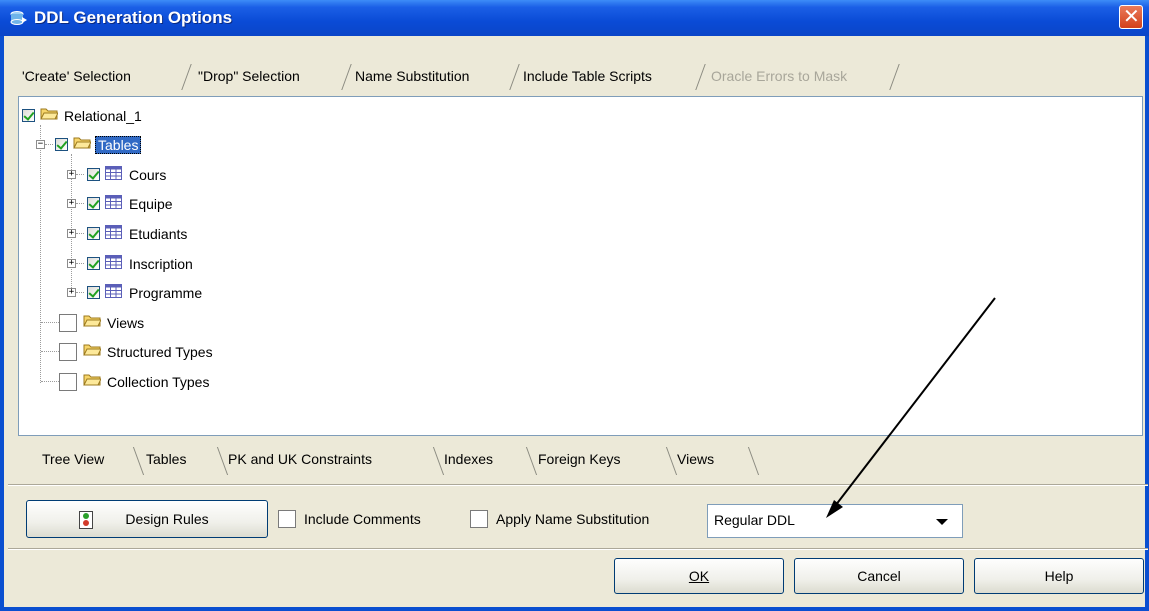 The width and height of the screenshot is (1149, 611). I want to click on cancel-label: Cancel, so click(879, 576).